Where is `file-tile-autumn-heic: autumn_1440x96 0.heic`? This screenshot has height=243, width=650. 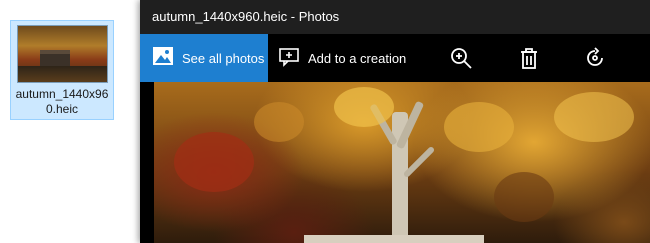 file-tile-autumn-heic: autumn_1440x96 0.heic is located at coordinates (62, 70).